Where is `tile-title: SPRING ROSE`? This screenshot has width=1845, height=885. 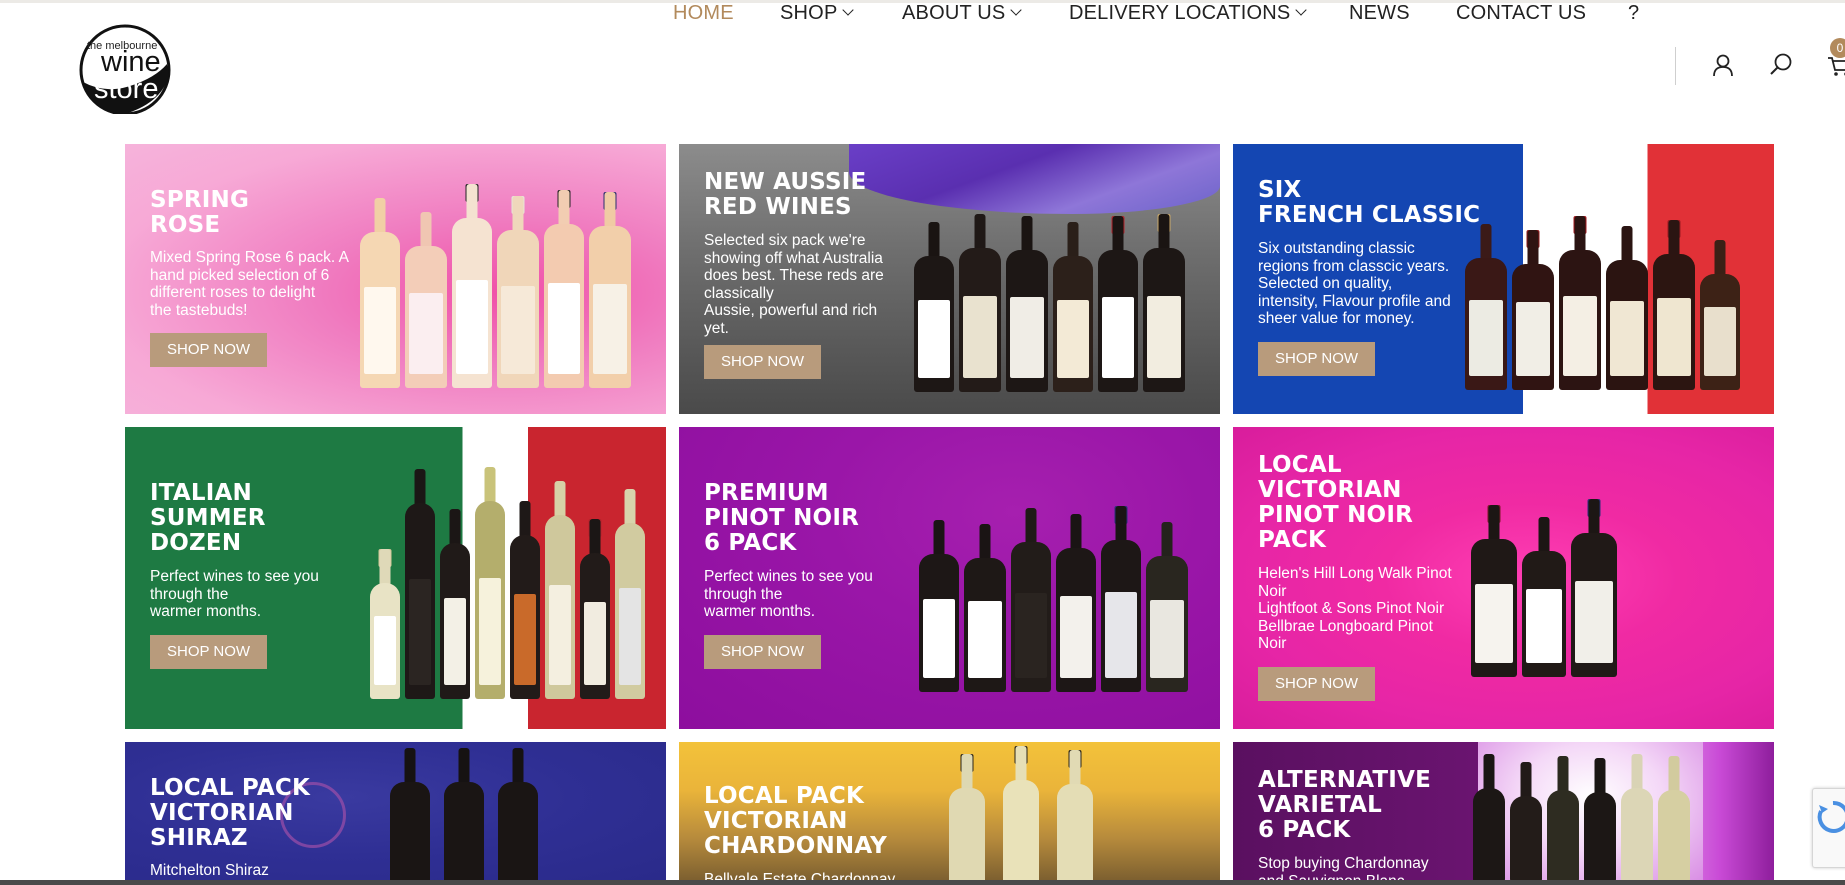
tile-title: SPRING ROSE is located at coordinates (200, 212).